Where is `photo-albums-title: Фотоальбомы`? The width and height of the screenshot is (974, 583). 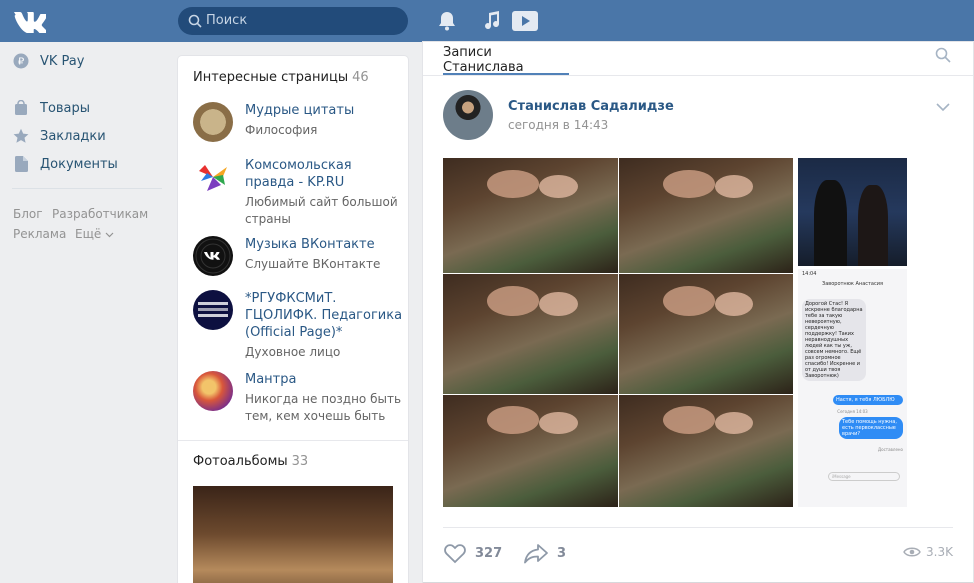 photo-albums-title: Фотоальбомы is located at coordinates (240, 461).